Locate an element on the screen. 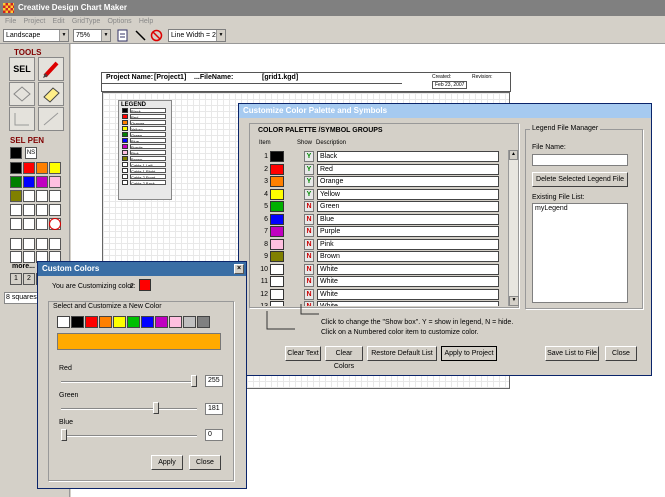 The width and height of the screenshot is (665, 497). red-slider-thumb is located at coordinates (194, 381).